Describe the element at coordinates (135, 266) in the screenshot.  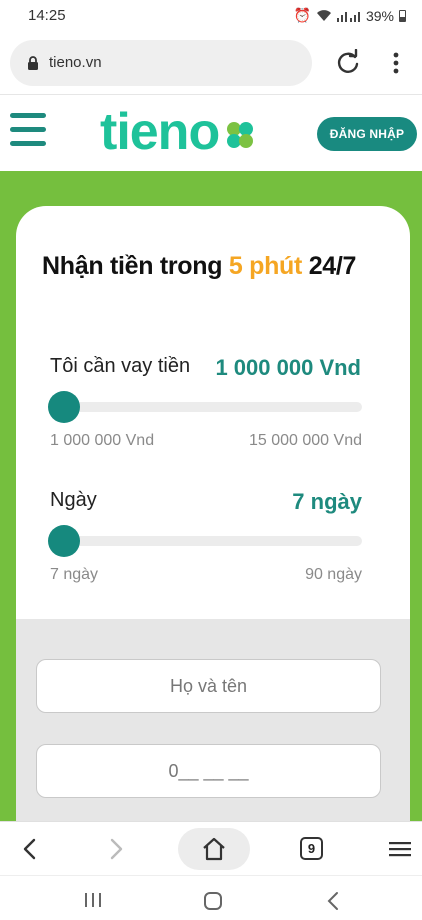
I see `title-pre: Nhận tiền trong` at that location.